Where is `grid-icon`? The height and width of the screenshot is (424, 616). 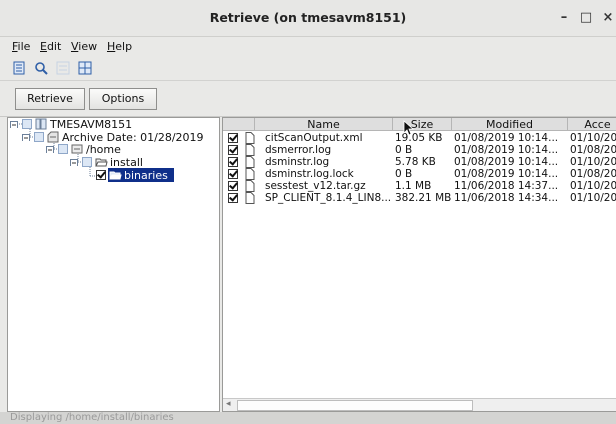
grid-icon is located at coordinates (85, 68).